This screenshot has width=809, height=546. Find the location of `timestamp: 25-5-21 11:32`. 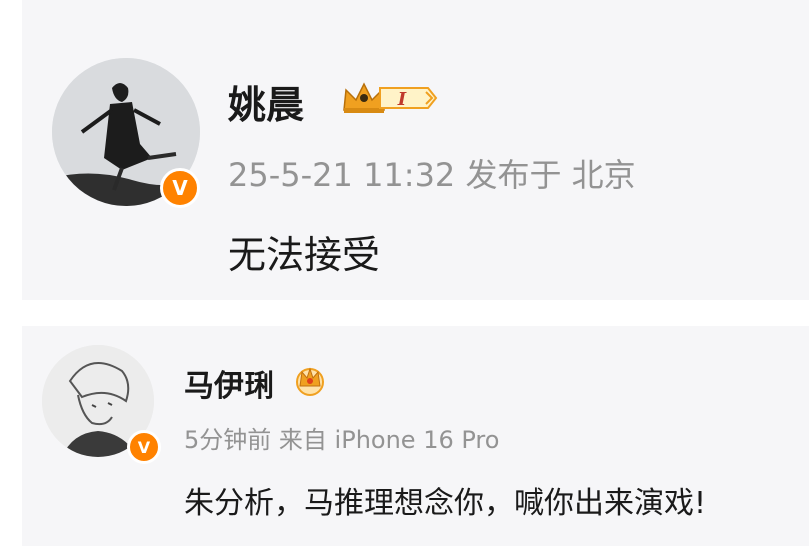

timestamp: 25-5-21 11:32 is located at coordinates (342, 175).